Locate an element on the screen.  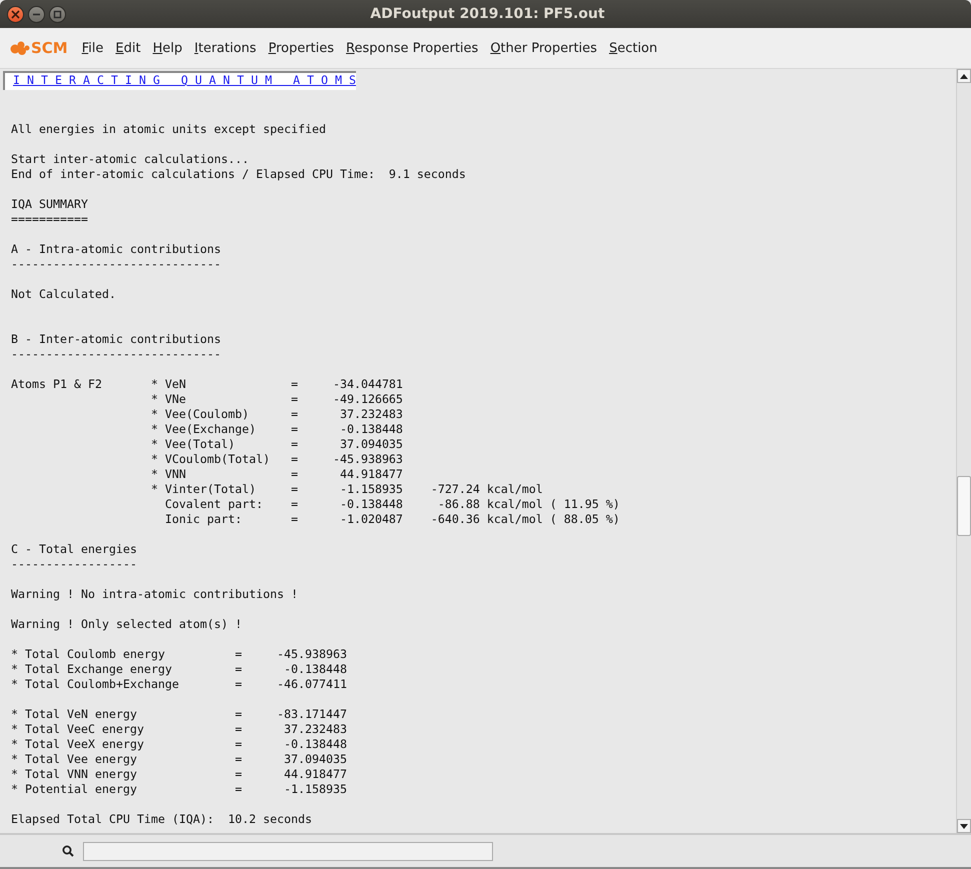
menu-item: Properties is located at coordinates (301, 48).